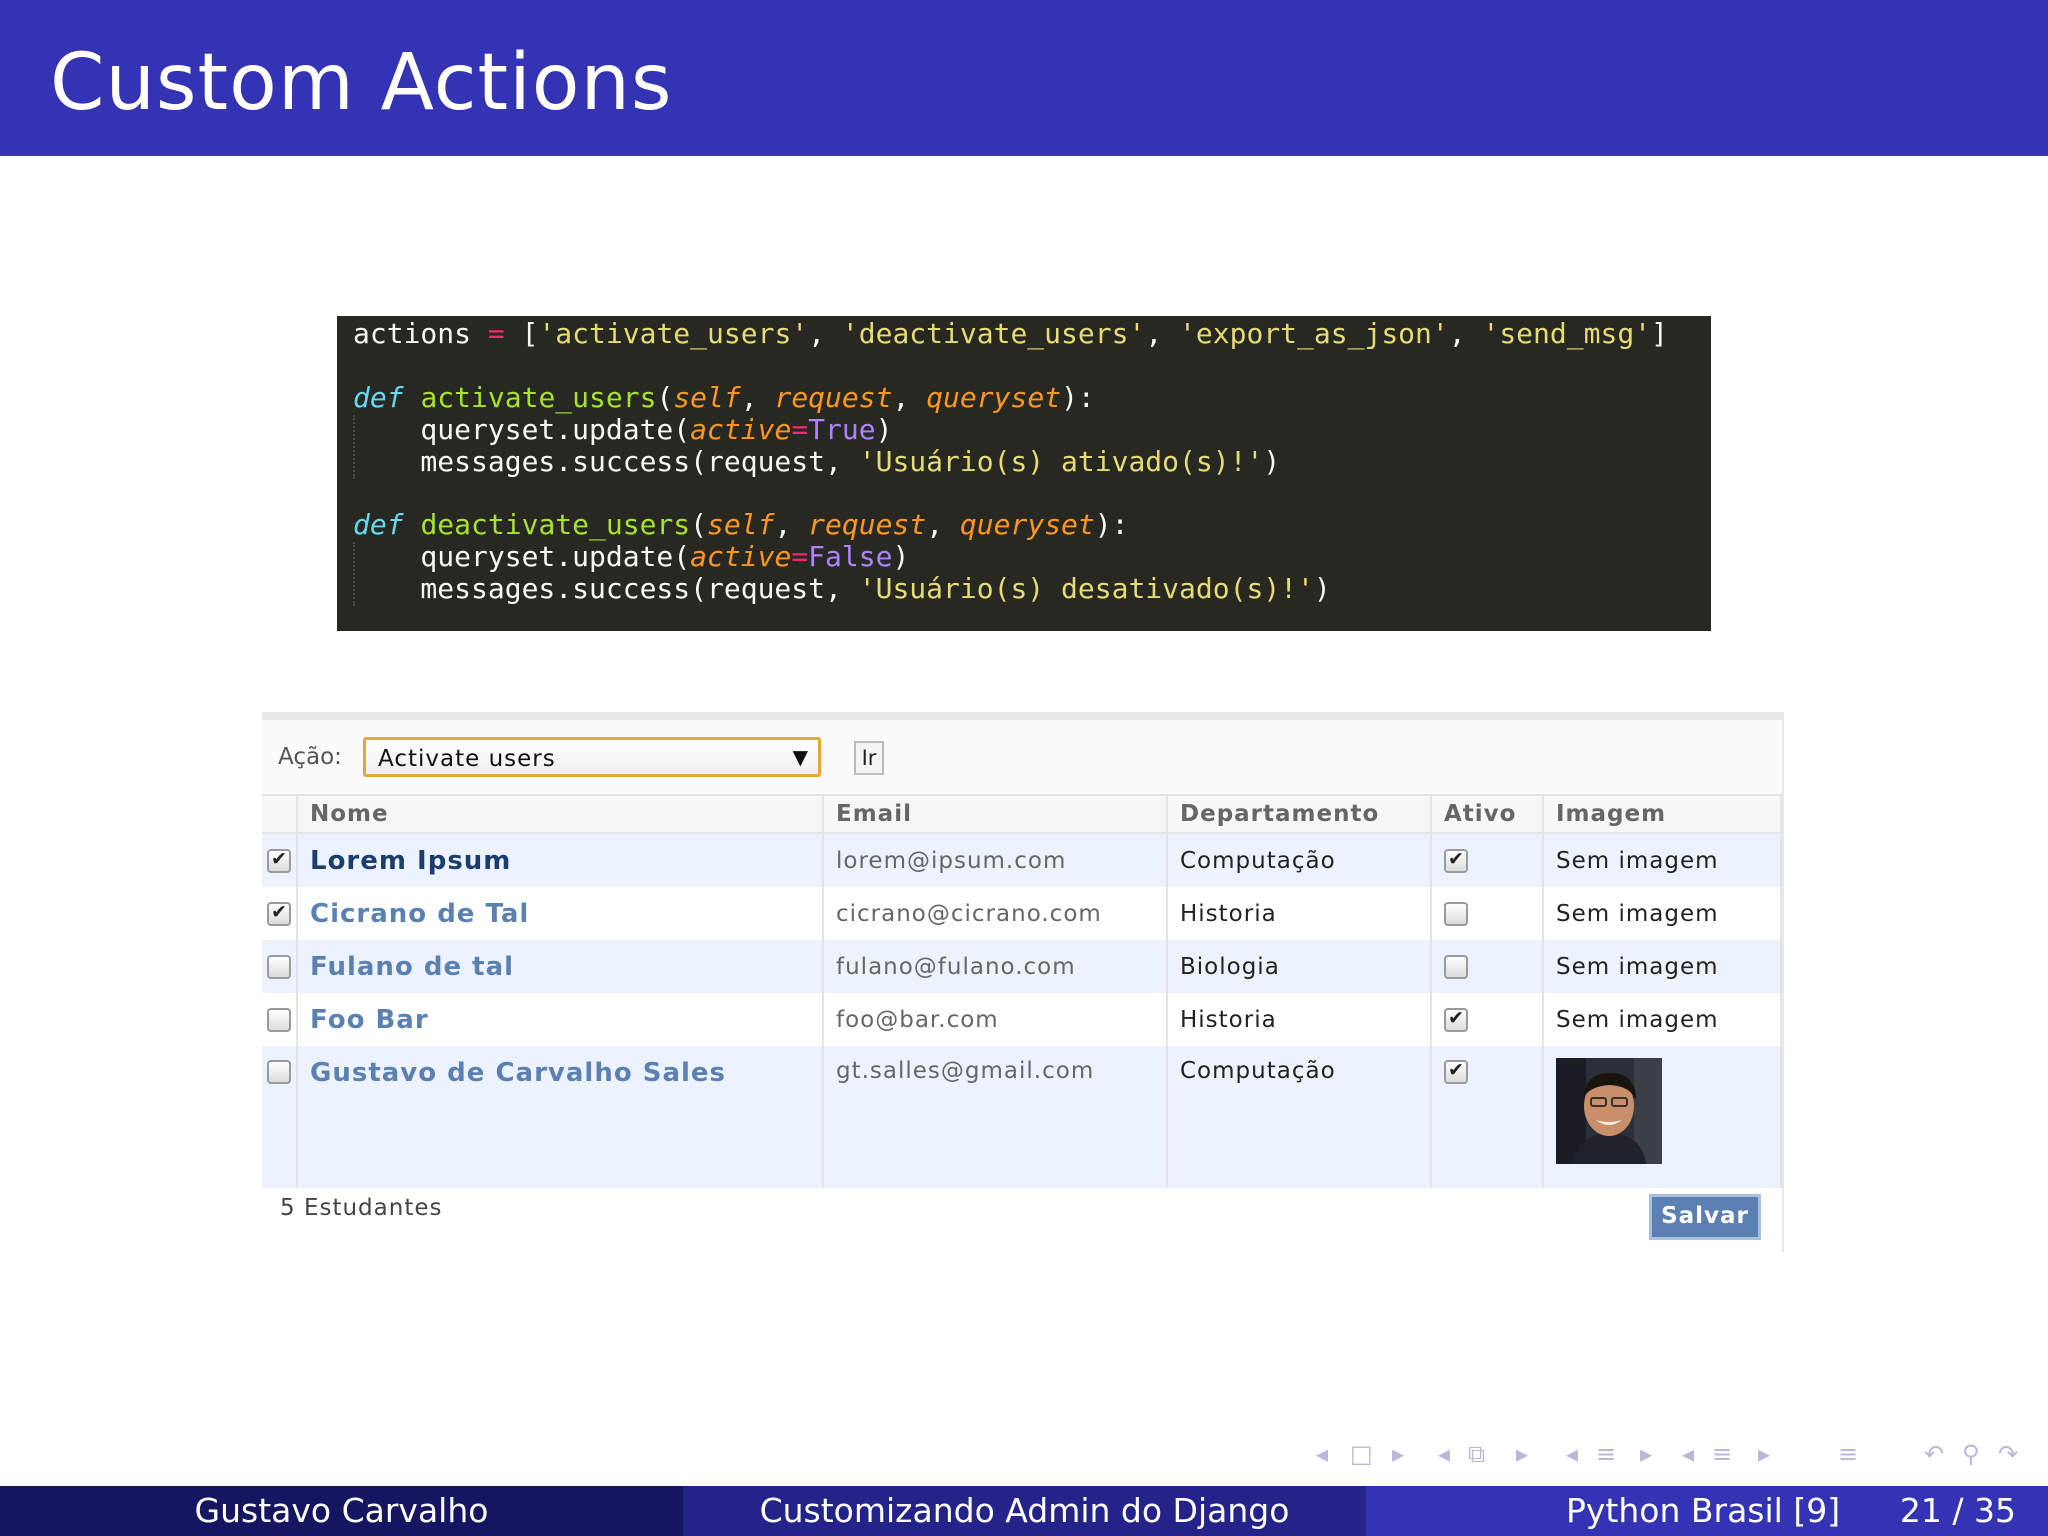  What do you see at coordinates (1299, 966) in the screenshot?
I see `department-cell: Biologia` at bounding box center [1299, 966].